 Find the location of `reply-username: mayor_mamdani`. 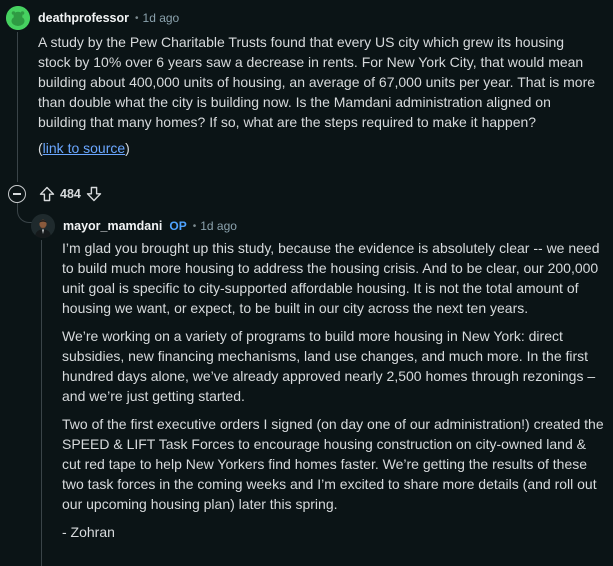

reply-username: mayor_mamdani is located at coordinates (112, 226).